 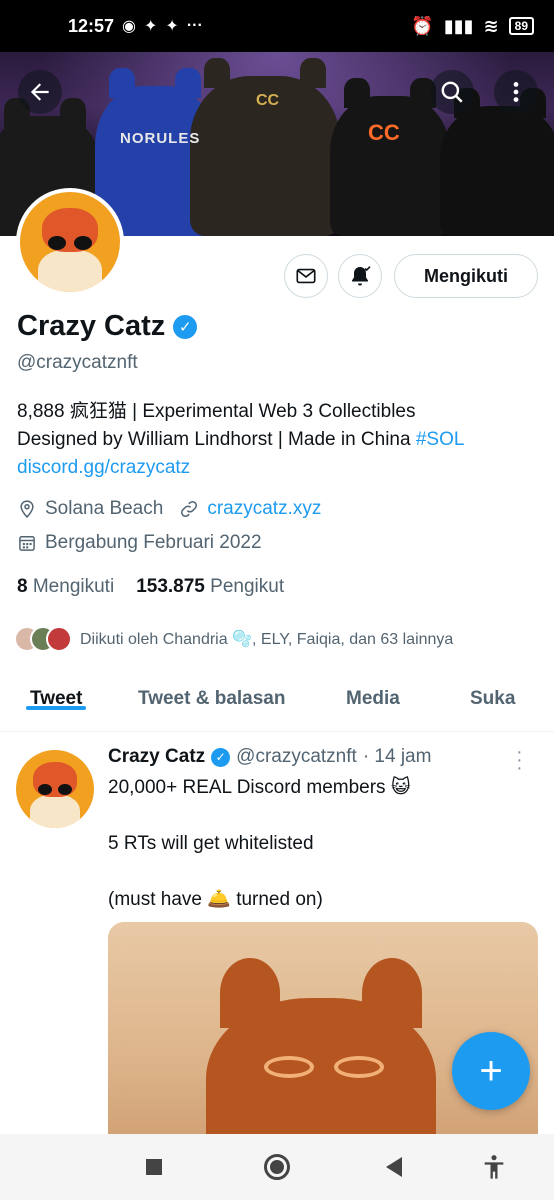 I want to click on bio-link: discord.gg/crazycatz, so click(x=277, y=468).